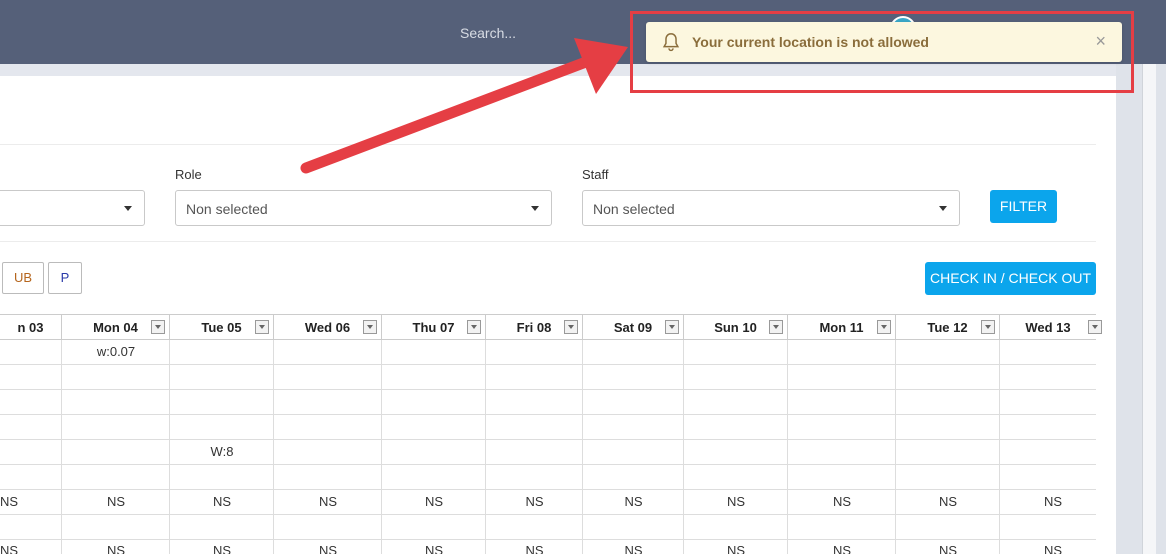  Describe the element at coordinates (227, 209) in the screenshot. I see `role-select-value: Non selected` at that location.